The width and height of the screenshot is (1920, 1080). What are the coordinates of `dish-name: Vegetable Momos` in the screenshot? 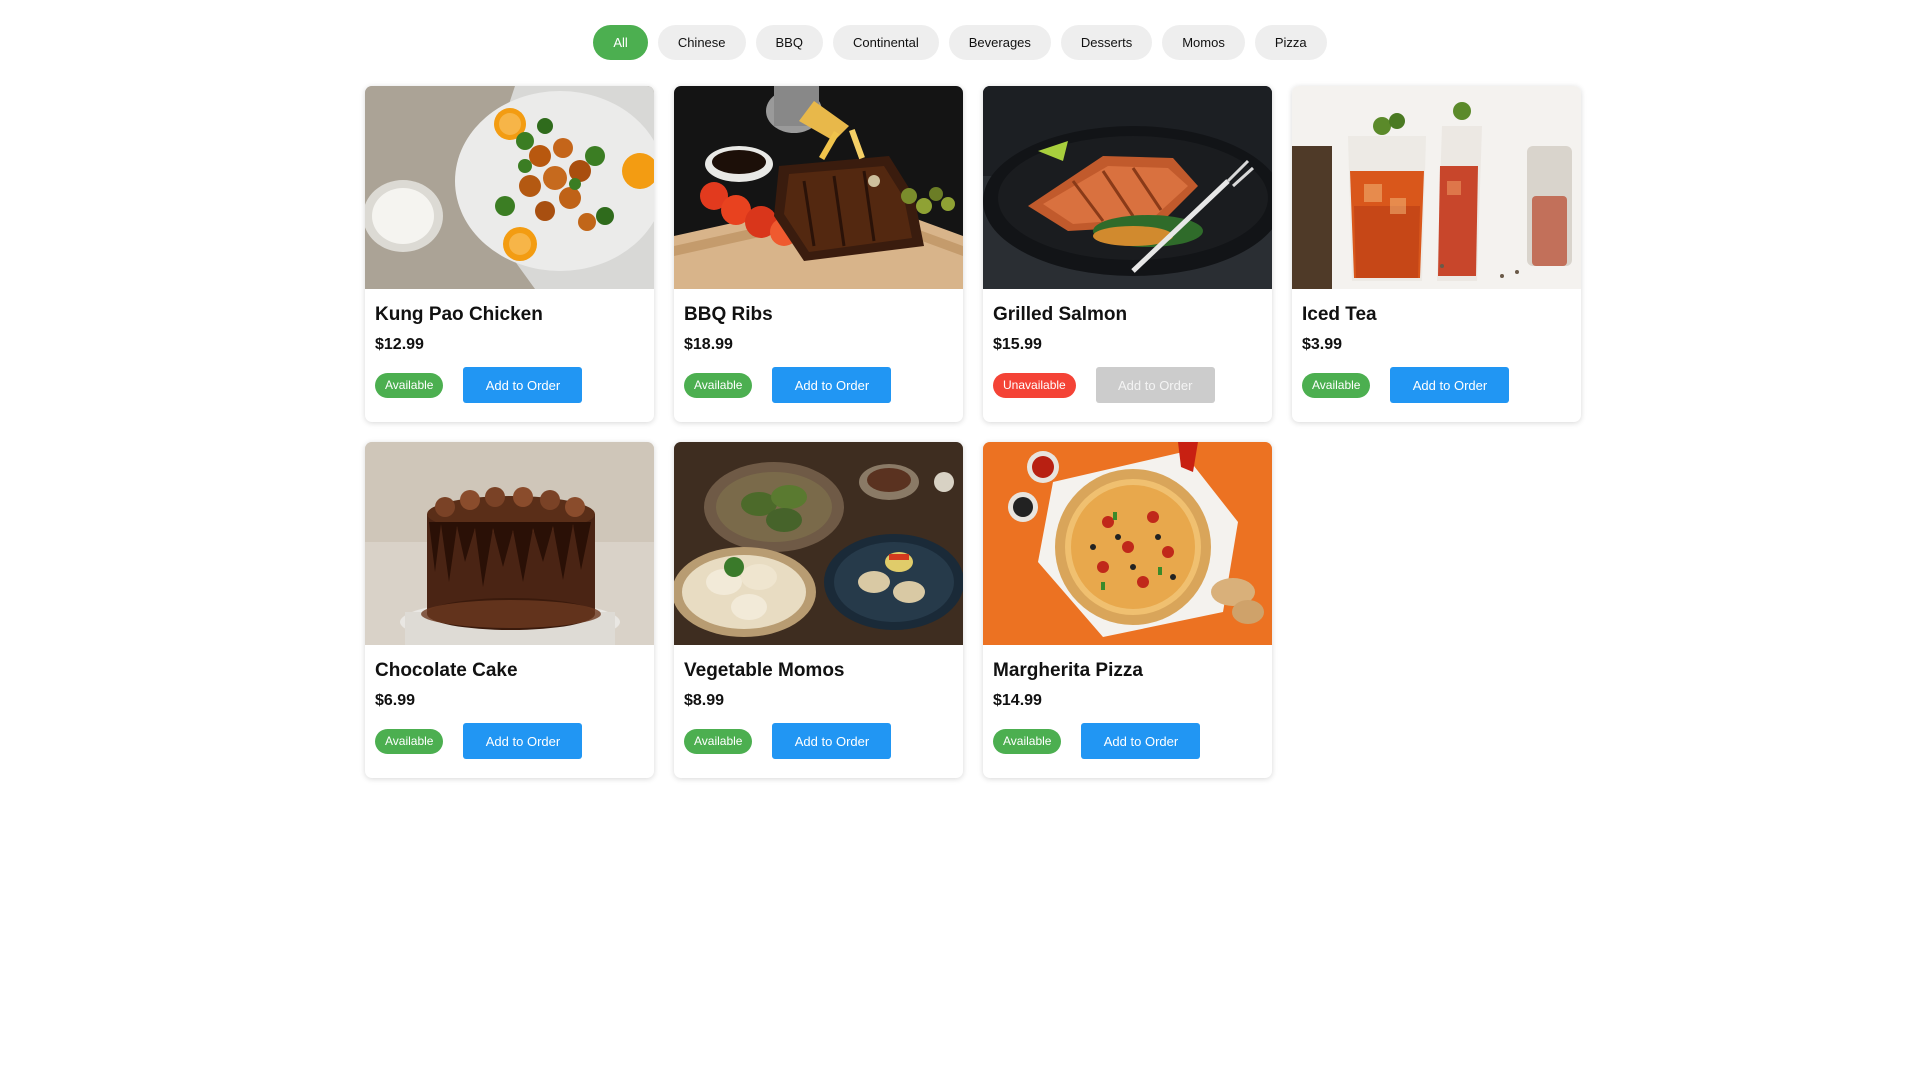 It's located at (764, 670).